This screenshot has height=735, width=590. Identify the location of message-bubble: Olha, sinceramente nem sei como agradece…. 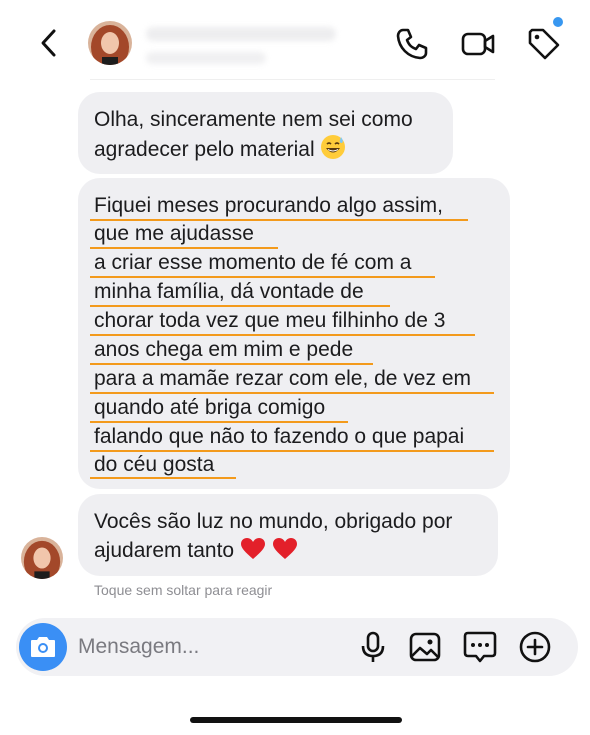
(265, 133).